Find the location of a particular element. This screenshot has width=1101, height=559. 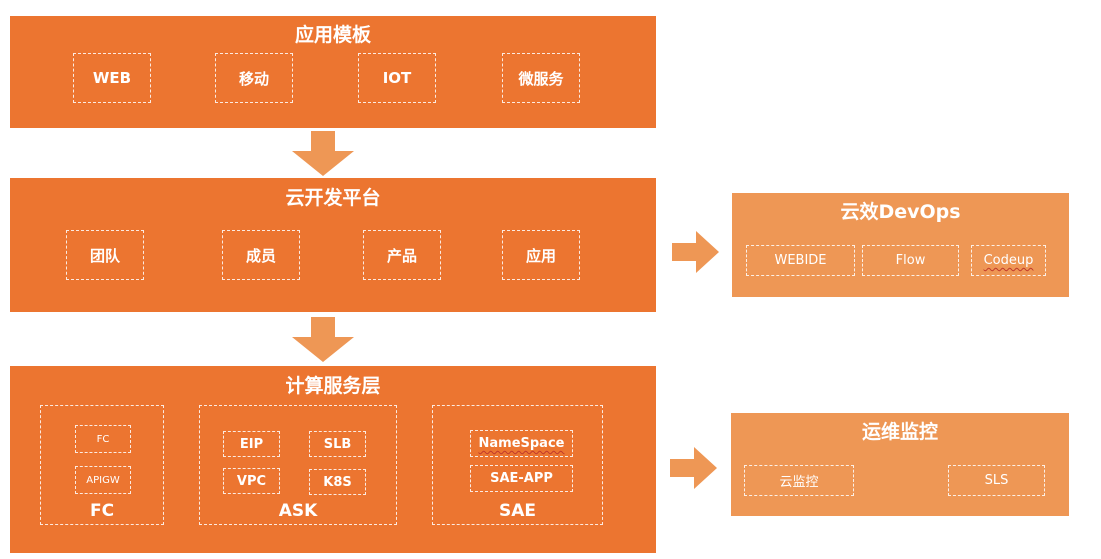

devops-panel: 云效DevOps WEBIDE Flow Codeup is located at coordinates (900, 245).